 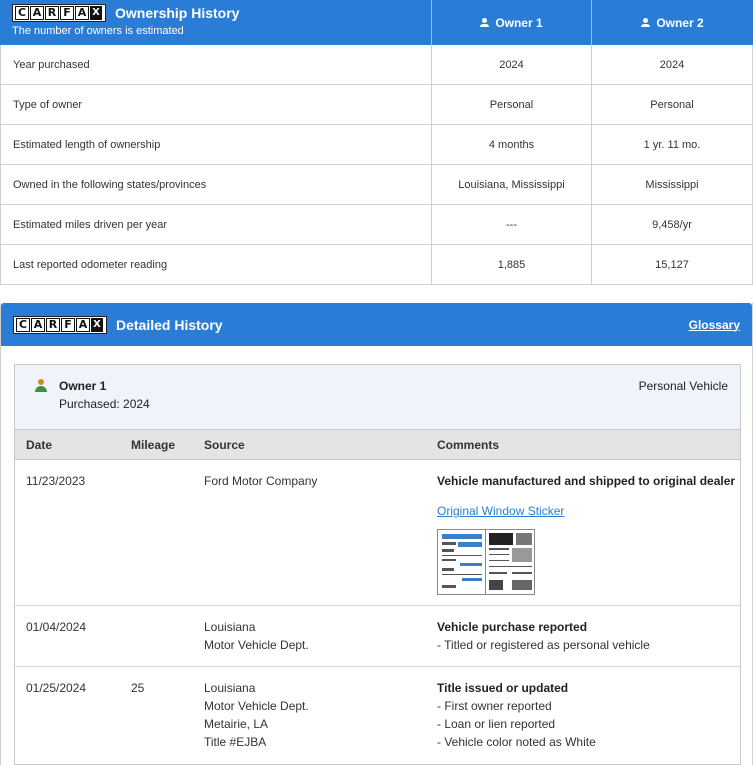 I want to click on row-label: Estimated miles driven per year, so click(x=216, y=224).